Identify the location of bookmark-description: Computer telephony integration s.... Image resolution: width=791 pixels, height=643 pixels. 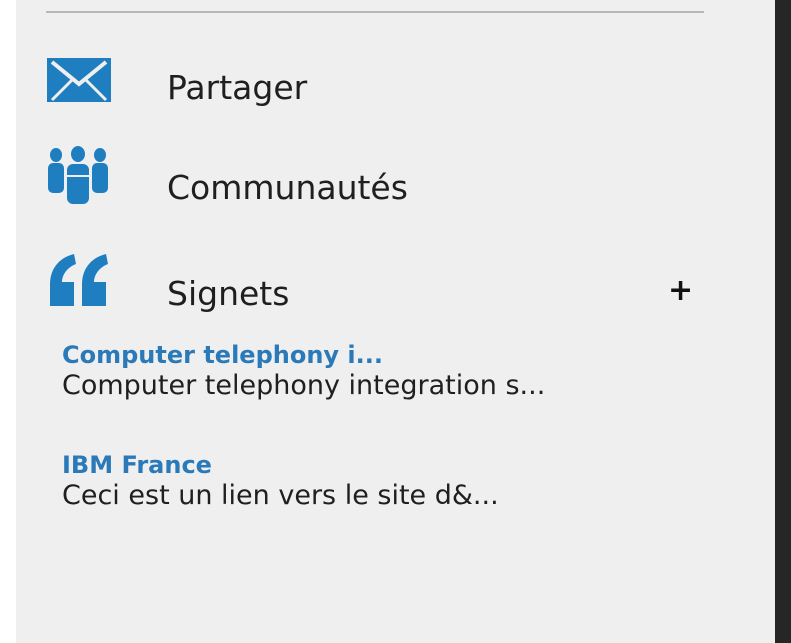
(304, 385).